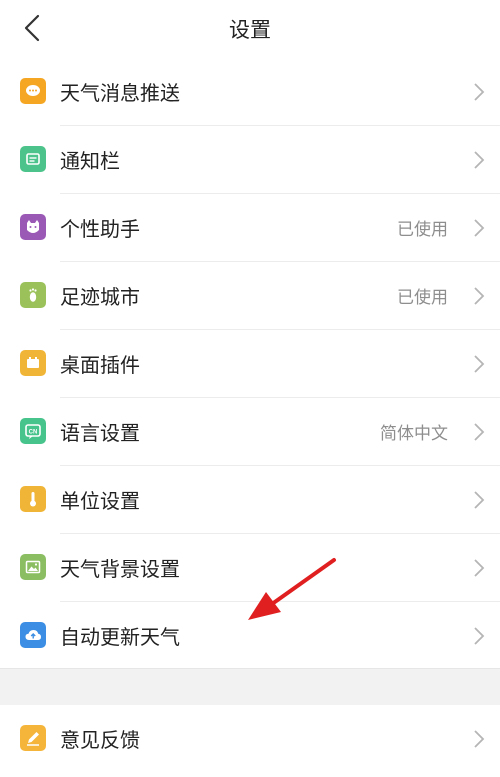 This screenshot has width=500, height=777. I want to click on setting-language: CN 语言设置 简体中文, so click(250, 432).